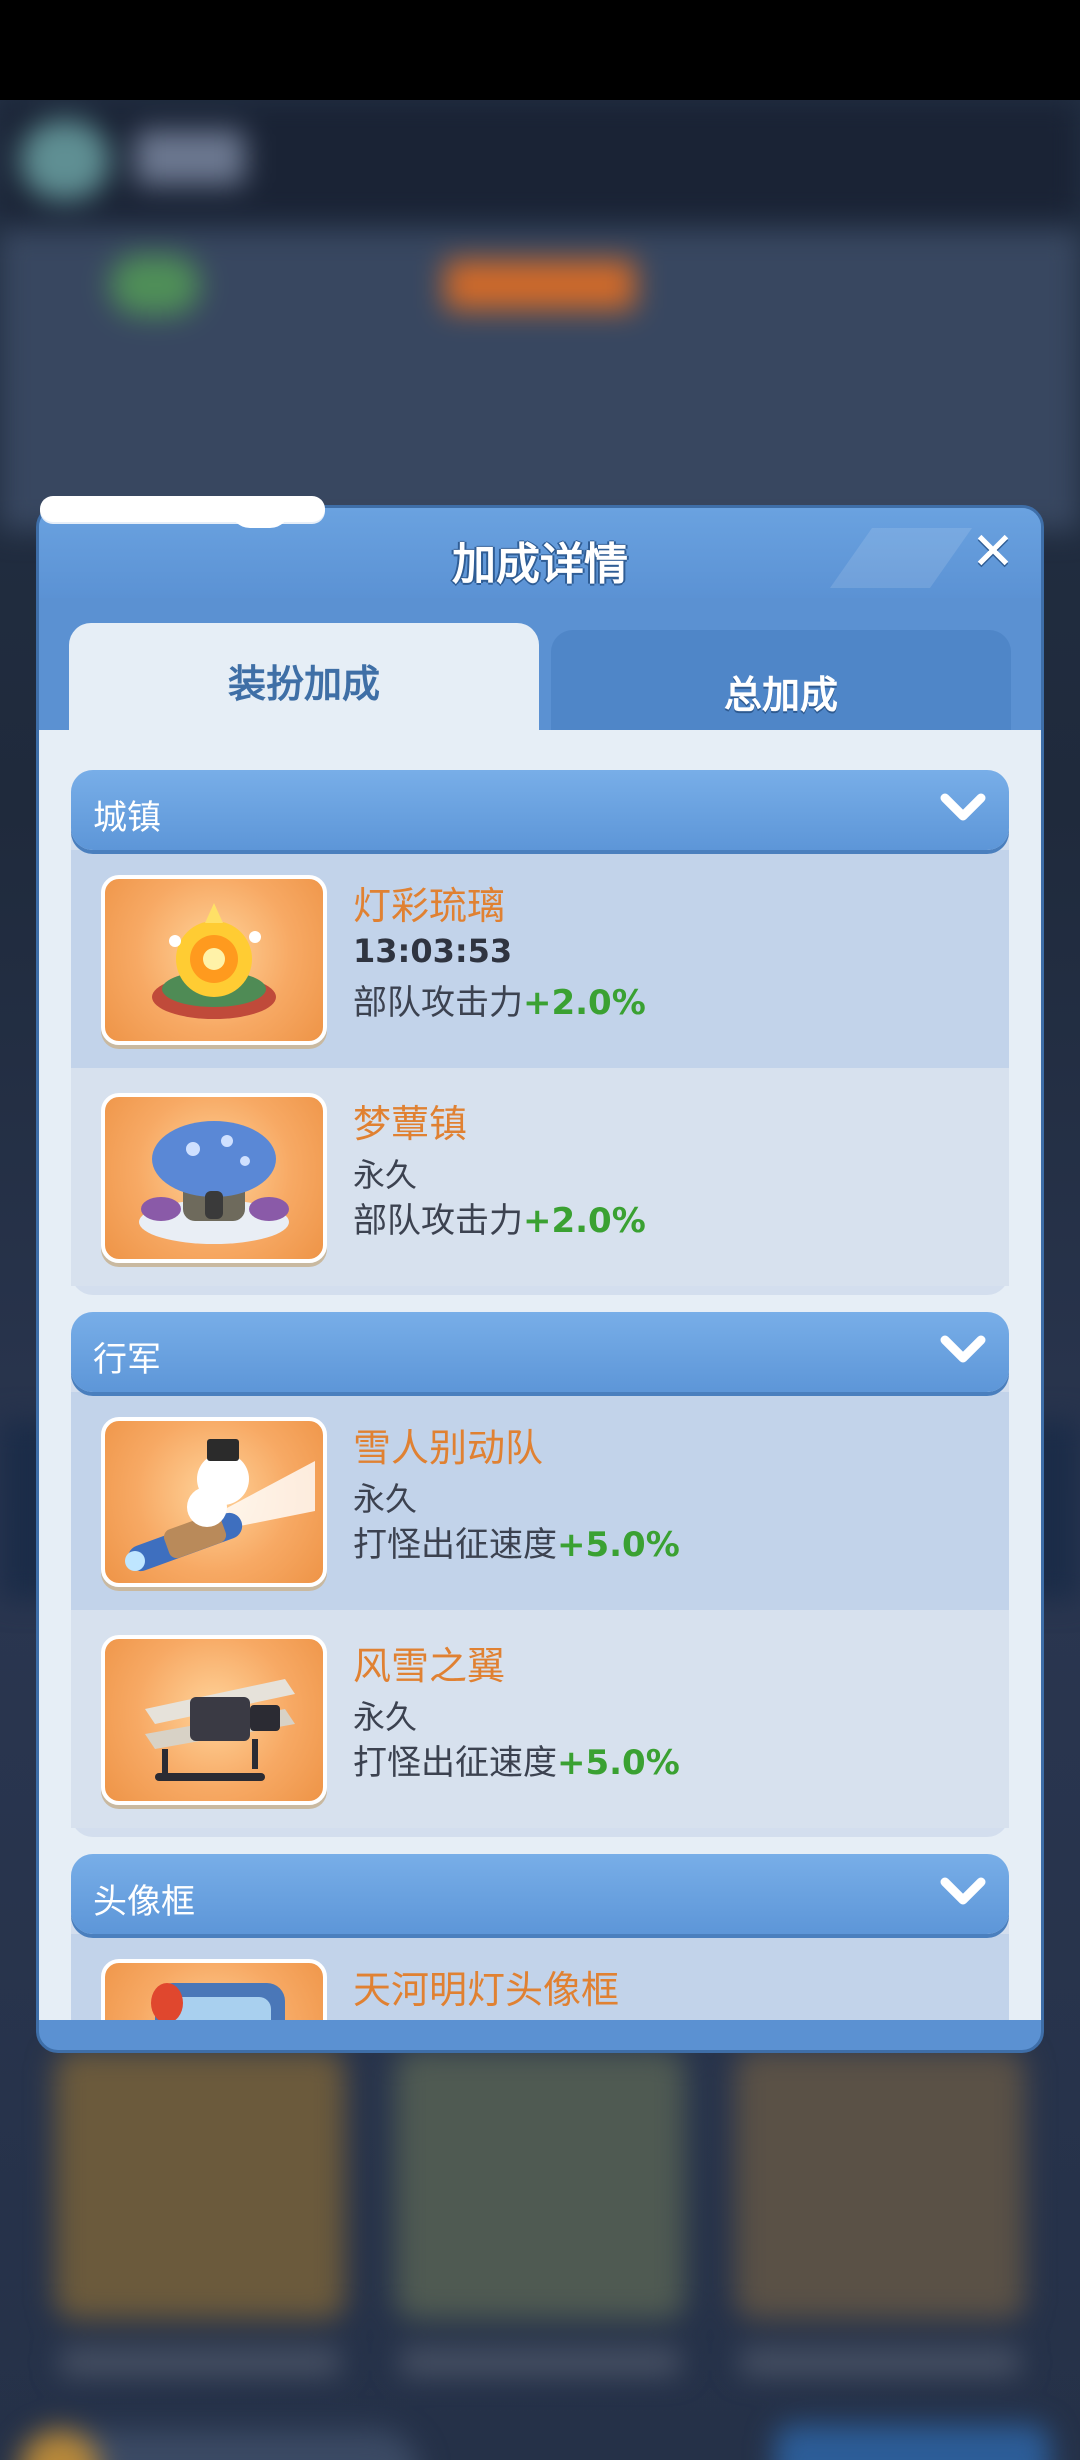  I want to click on section-label: 头像框, so click(144, 1902).